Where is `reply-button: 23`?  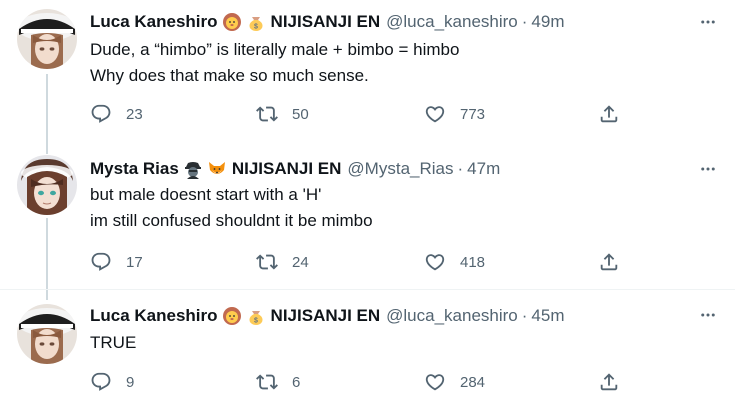
reply-button: 23 is located at coordinates (116, 114).